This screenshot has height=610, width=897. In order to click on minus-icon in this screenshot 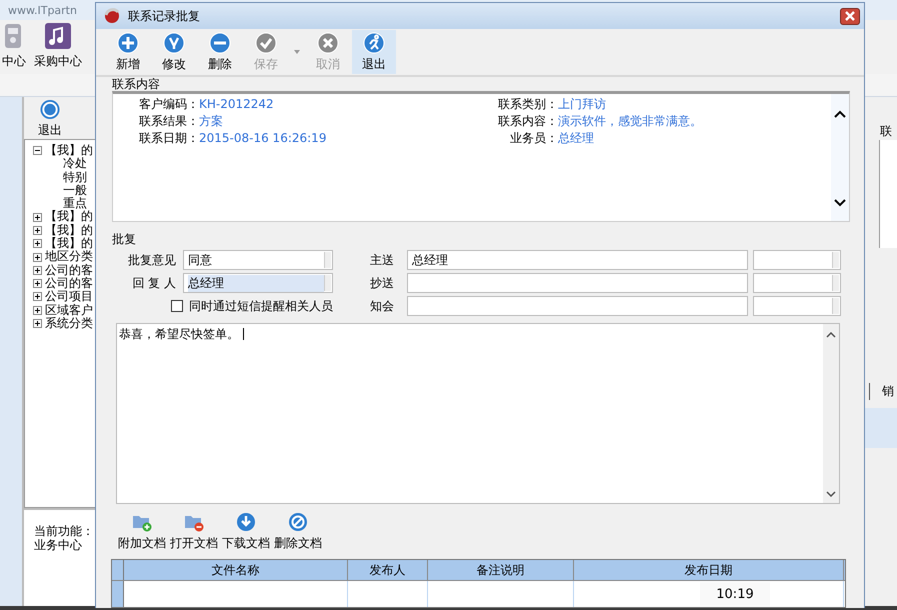, I will do `click(220, 43)`.